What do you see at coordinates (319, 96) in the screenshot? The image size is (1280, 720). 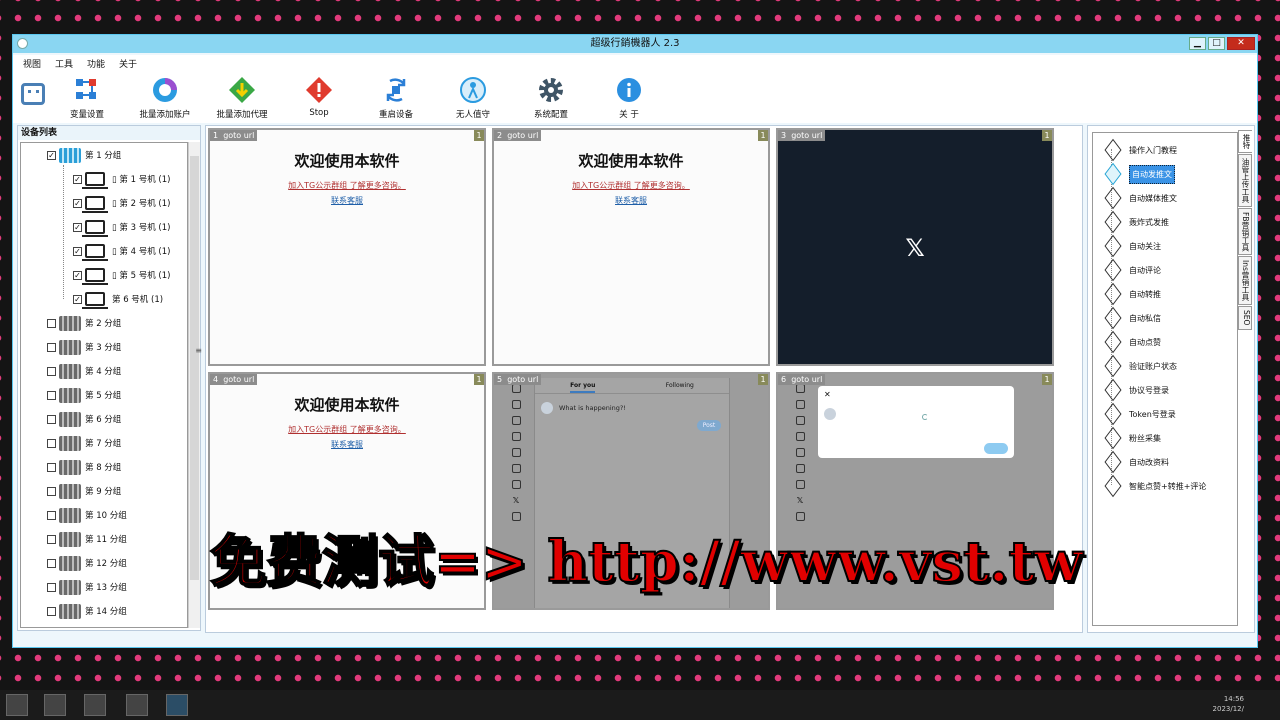 I see `stop-button: Stop` at bounding box center [319, 96].